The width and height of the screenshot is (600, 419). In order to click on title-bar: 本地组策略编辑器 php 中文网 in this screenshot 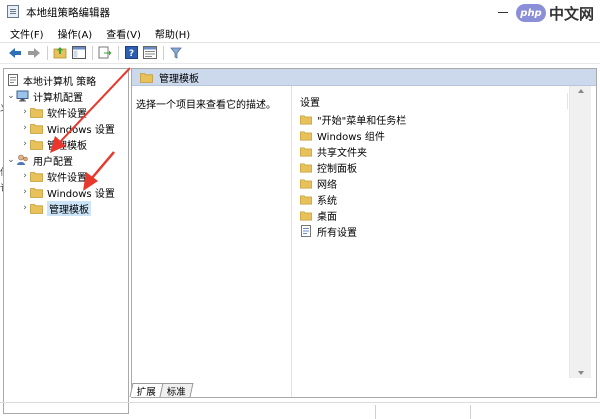, I will do `click(300, 12)`.